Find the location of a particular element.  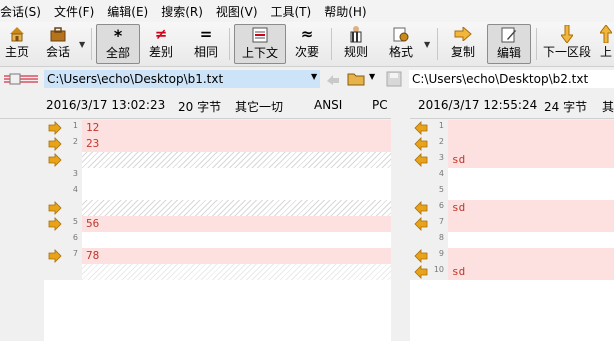

diff-row: 8 is located at coordinates (512, 240).